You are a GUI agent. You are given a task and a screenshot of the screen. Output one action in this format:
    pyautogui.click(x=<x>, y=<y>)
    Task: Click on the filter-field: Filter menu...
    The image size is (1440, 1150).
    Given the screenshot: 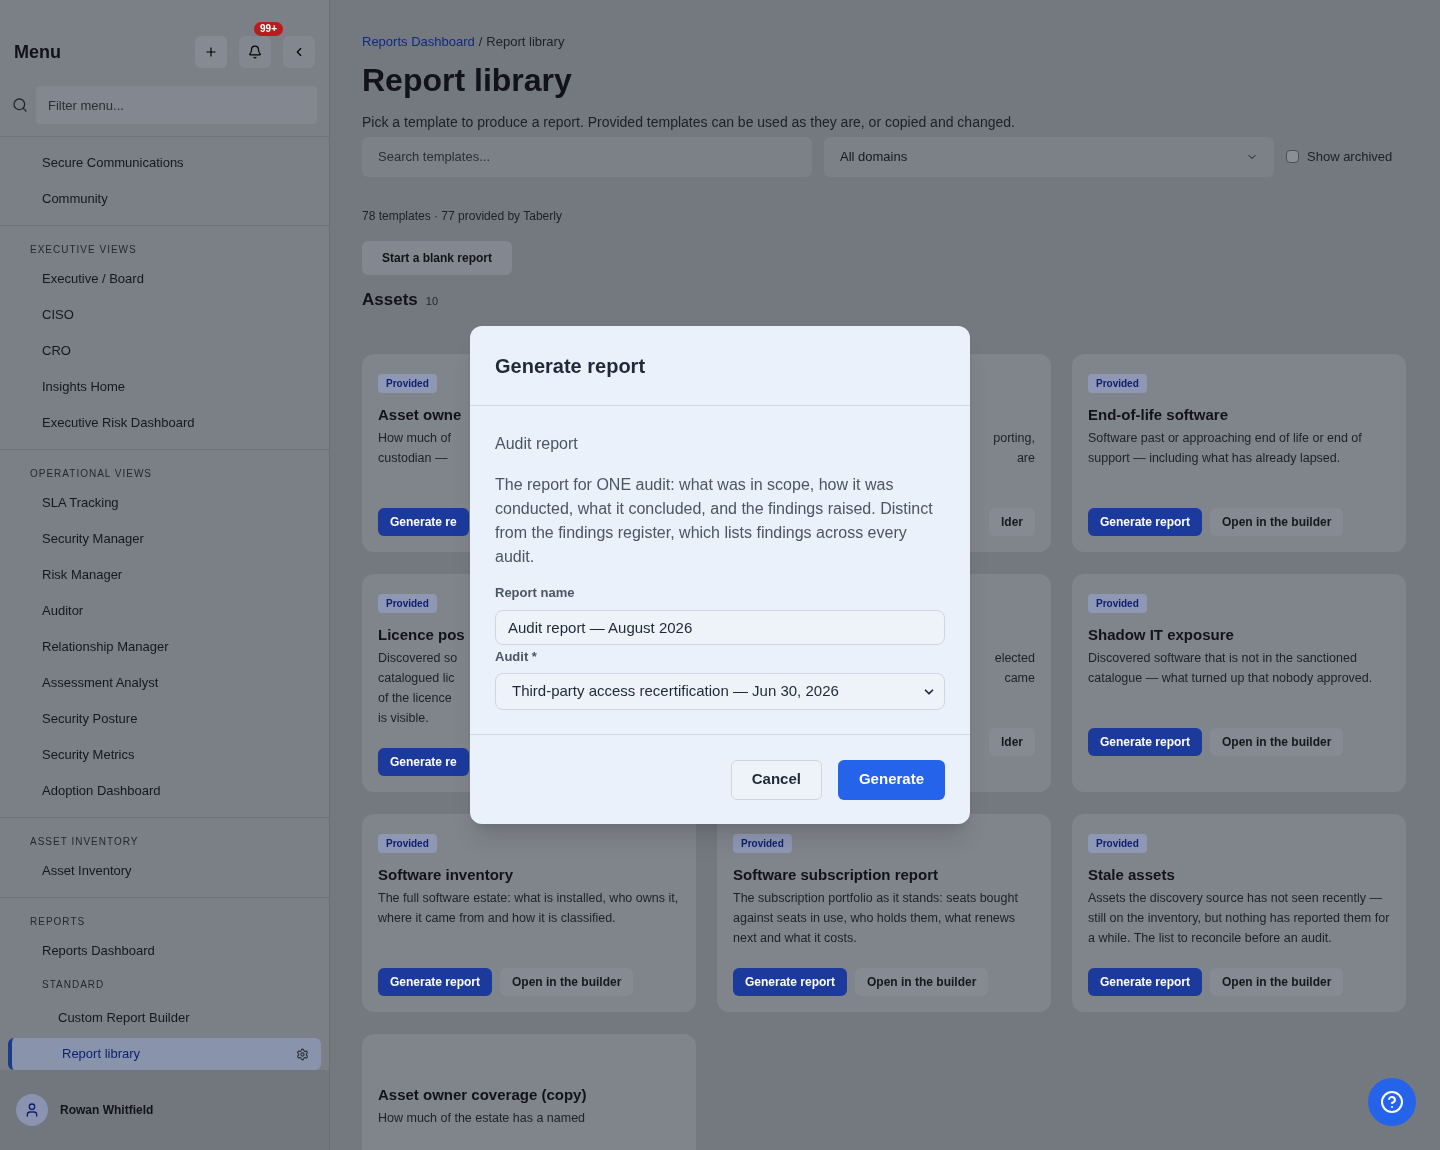 What is the action you would take?
    pyautogui.click(x=176, y=105)
    